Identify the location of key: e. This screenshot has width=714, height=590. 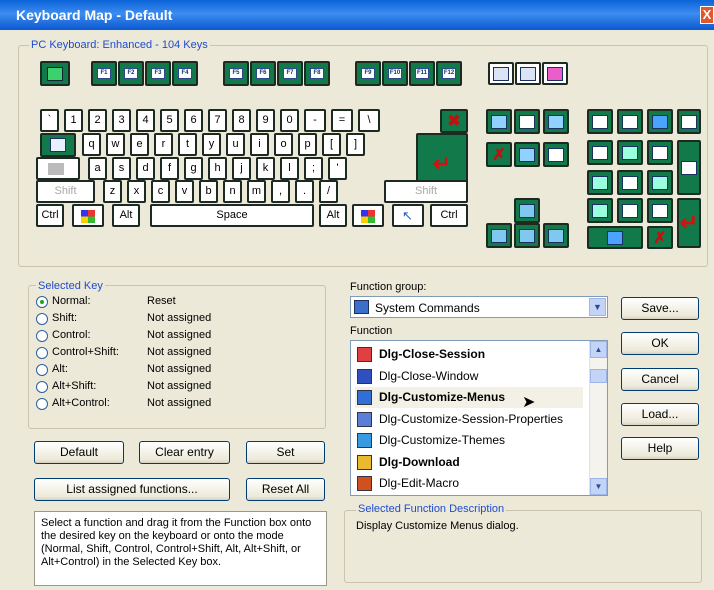
(139, 144).